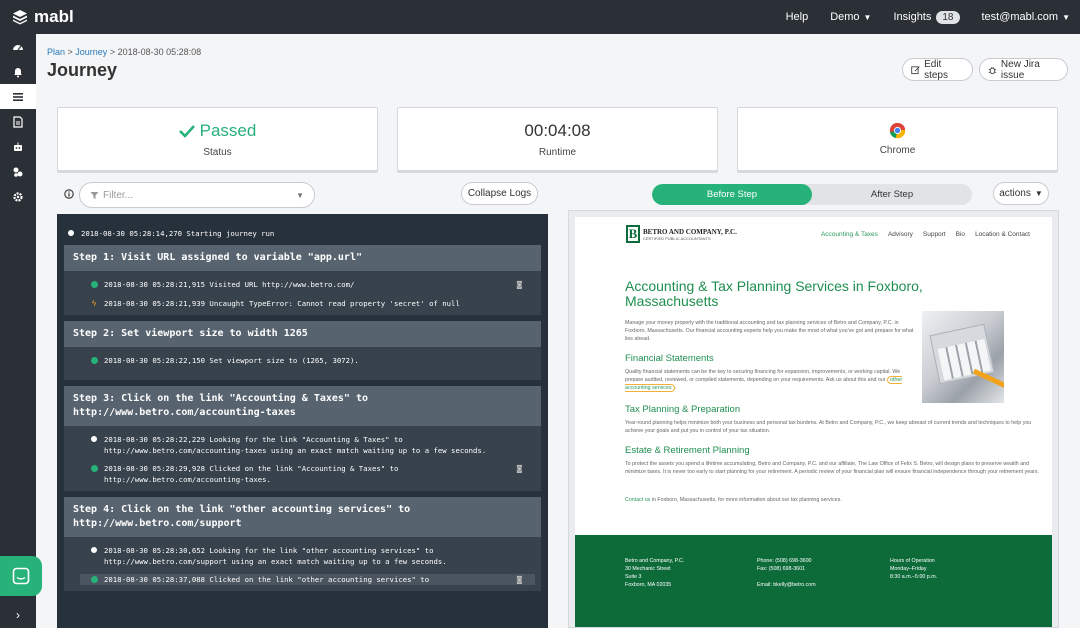 The width and height of the screenshot is (1080, 628). Describe the element at coordinates (557, 152) in the screenshot. I see `runtime-label: Runtime` at that location.